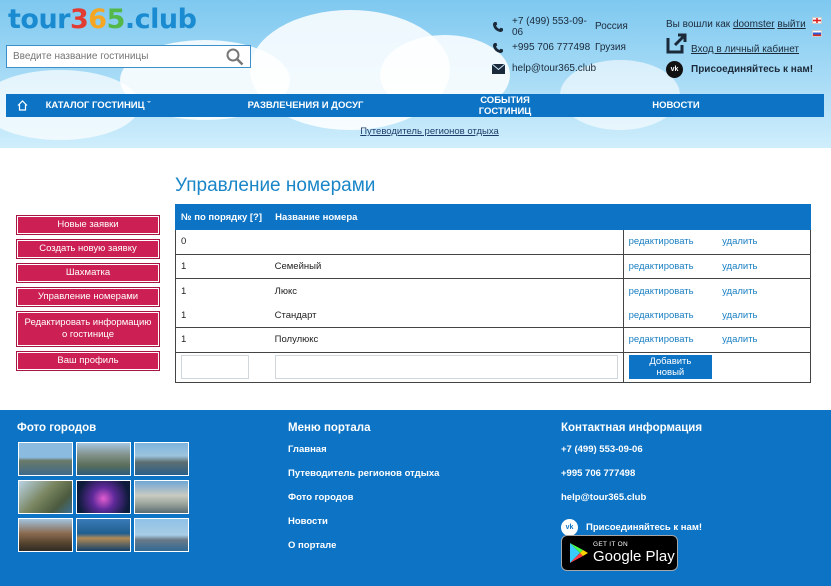  I want to click on table-row: 1 Полулюкс редактировать удалить, so click(493, 340).